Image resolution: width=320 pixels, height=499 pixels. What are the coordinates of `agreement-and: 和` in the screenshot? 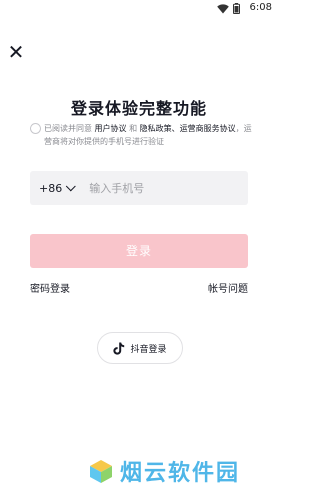 It's located at (133, 128).